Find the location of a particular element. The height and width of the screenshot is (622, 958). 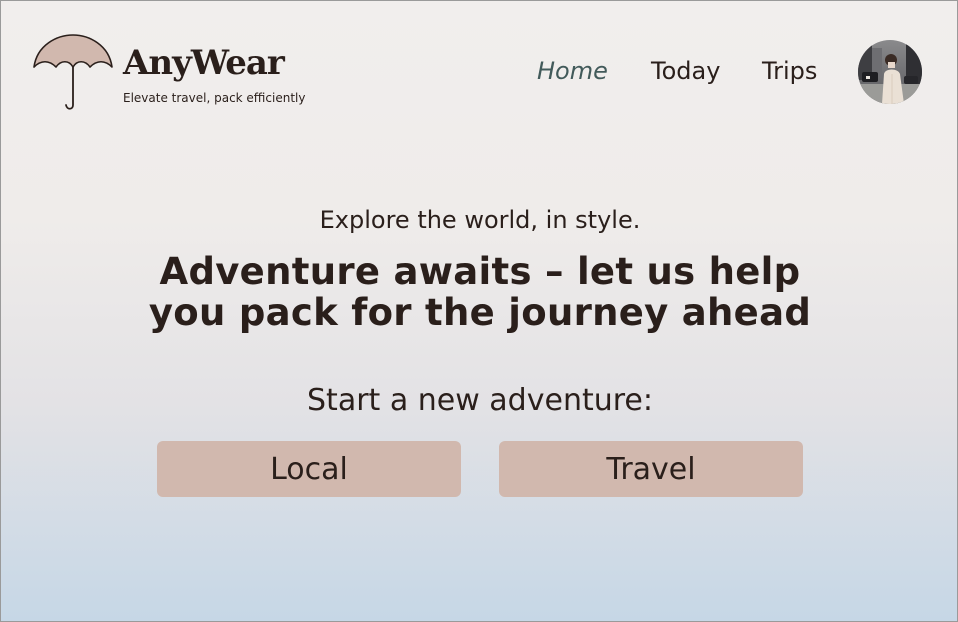

local-button: Local is located at coordinates (309, 469).